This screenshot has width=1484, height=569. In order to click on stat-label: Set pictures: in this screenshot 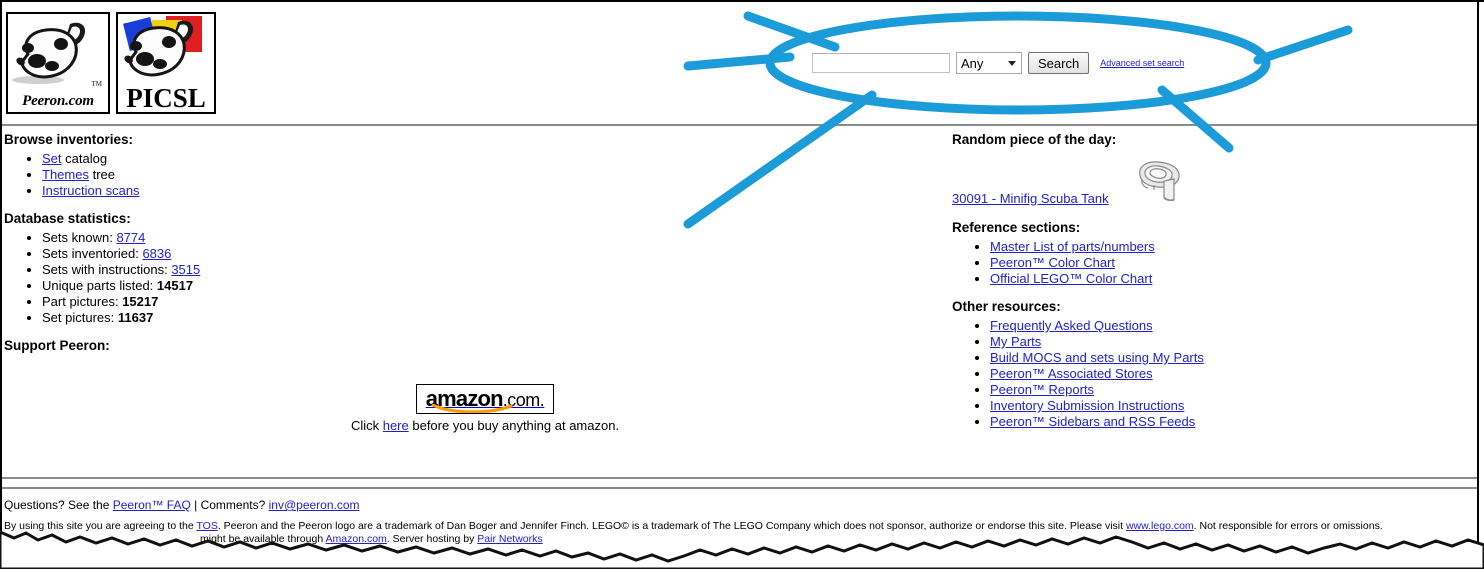, I will do `click(80, 317)`.